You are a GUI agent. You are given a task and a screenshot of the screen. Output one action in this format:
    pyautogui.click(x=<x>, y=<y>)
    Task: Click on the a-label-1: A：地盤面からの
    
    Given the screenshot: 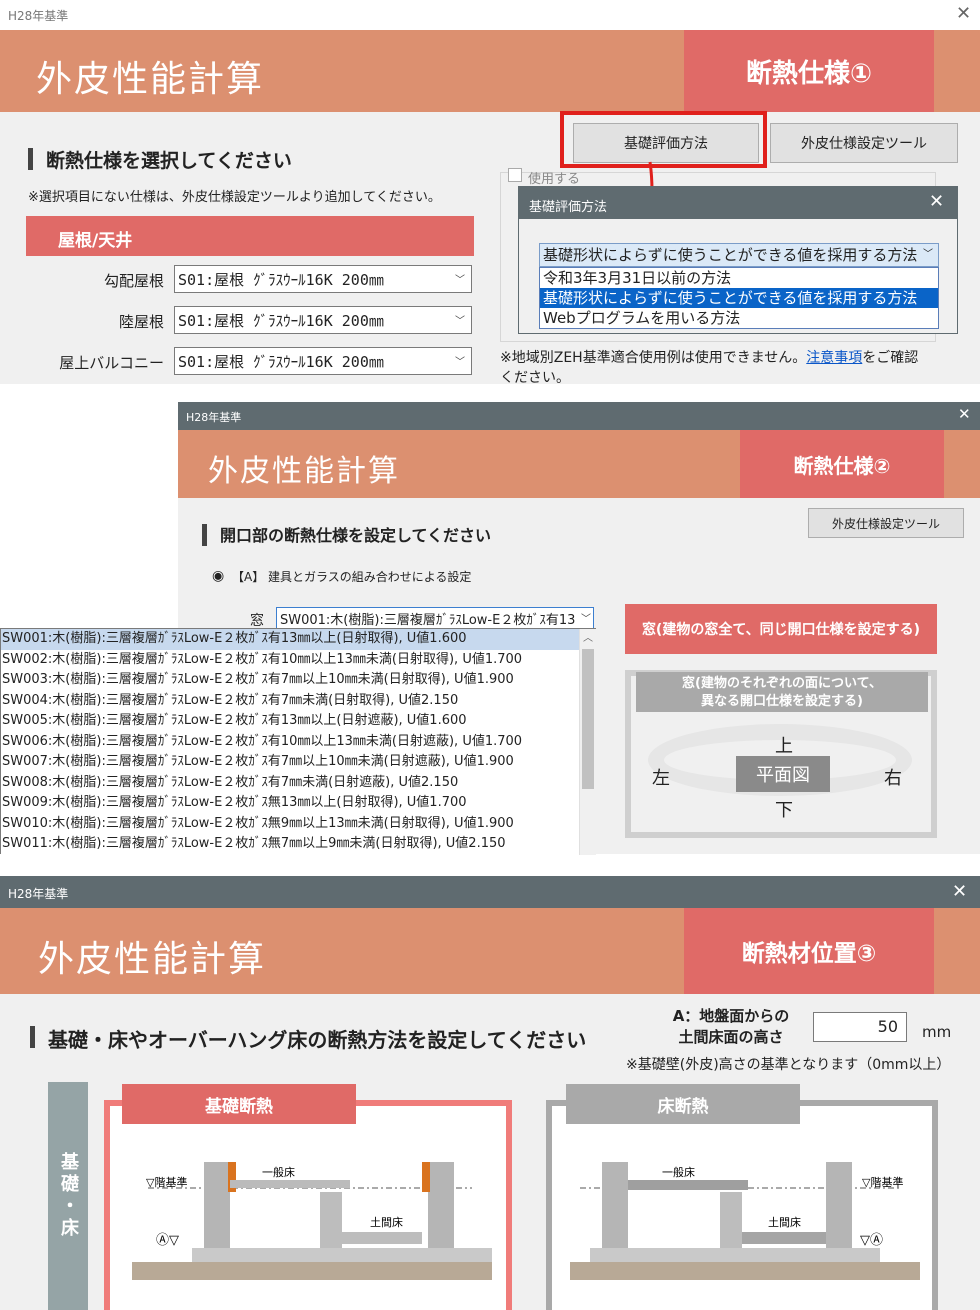 What is the action you would take?
    pyautogui.click(x=731, y=1016)
    